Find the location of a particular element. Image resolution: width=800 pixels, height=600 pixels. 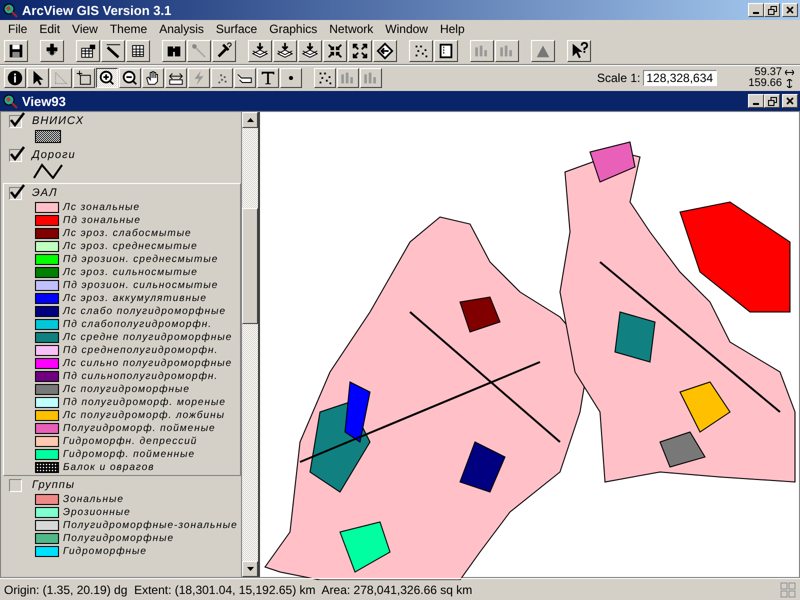

menu-item: Help is located at coordinates (452, 29).